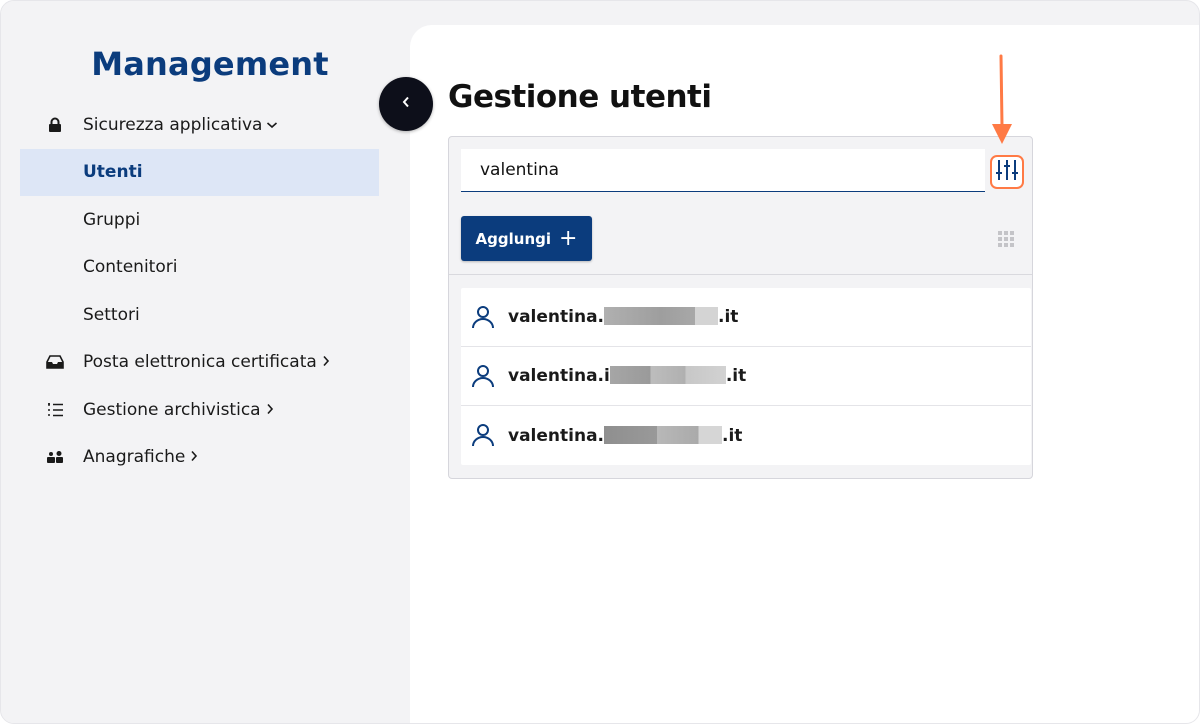  I want to click on people-icon, so click(55, 457).